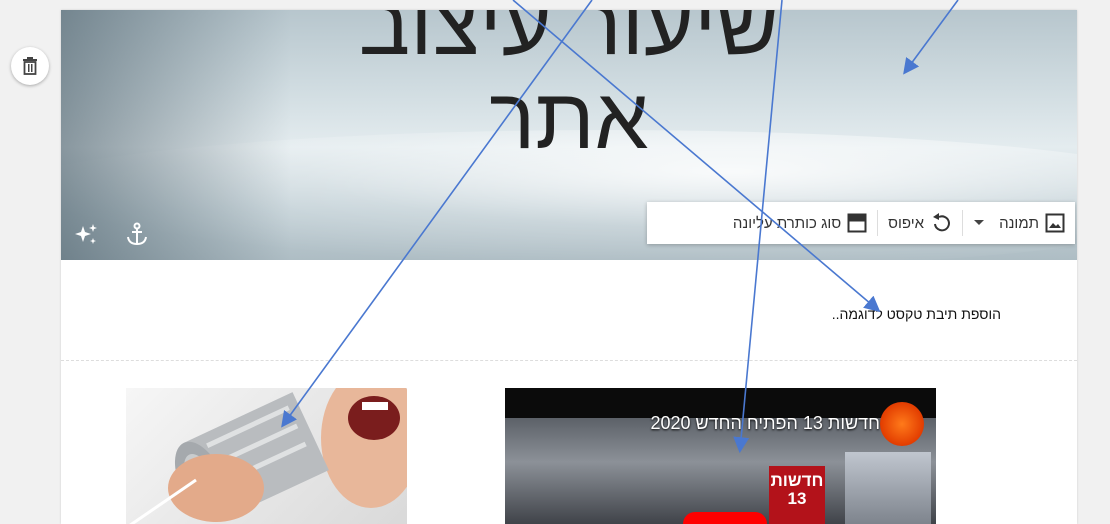 Image resolution: width=1110 pixels, height=524 pixels. What do you see at coordinates (888, 488) in the screenshot?
I see `video-thumbnail-faces` at bounding box center [888, 488].